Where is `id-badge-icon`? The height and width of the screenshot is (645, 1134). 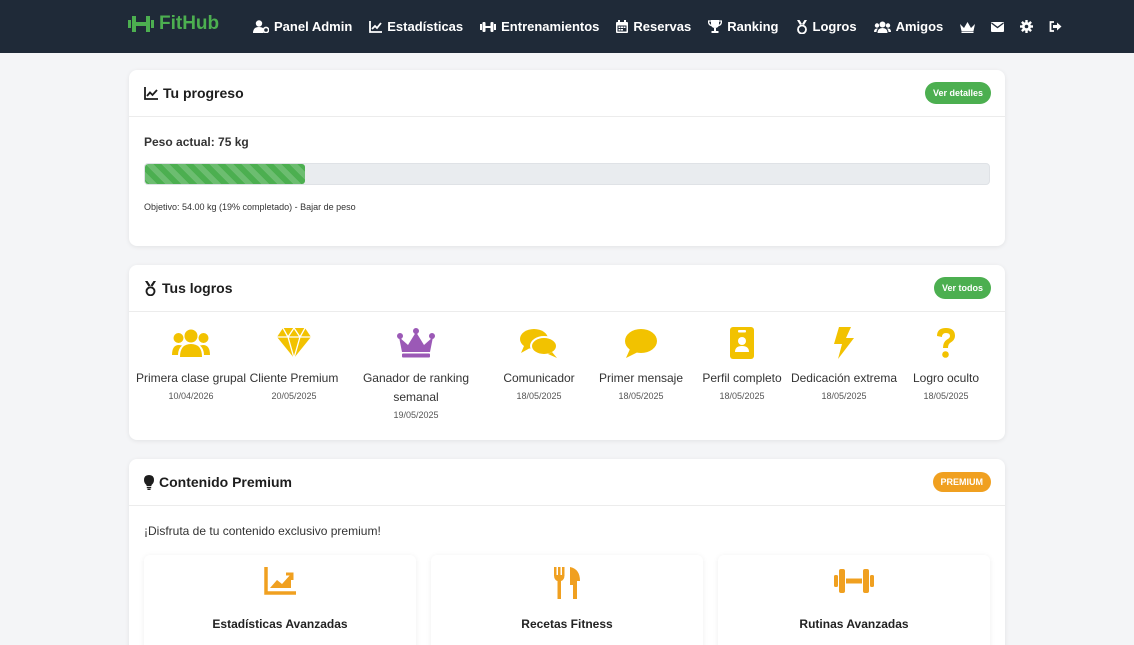
id-badge-icon is located at coordinates (742, 343).